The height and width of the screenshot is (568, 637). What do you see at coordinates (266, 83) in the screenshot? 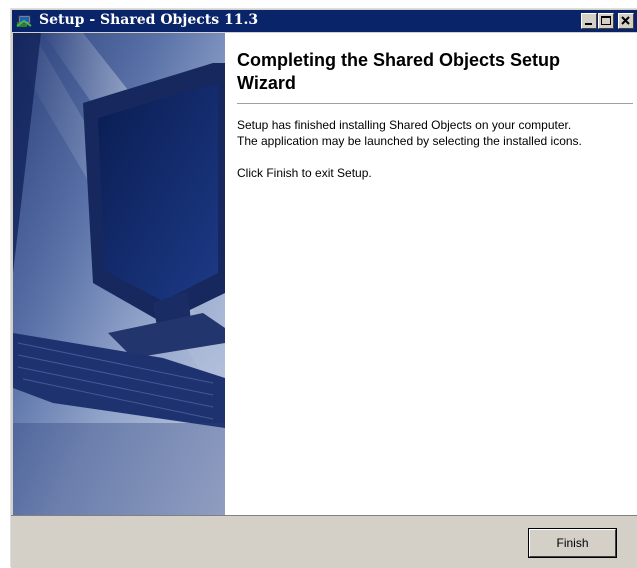
I see `page-title-line2: Wizard` at bounding box center [266, 83].